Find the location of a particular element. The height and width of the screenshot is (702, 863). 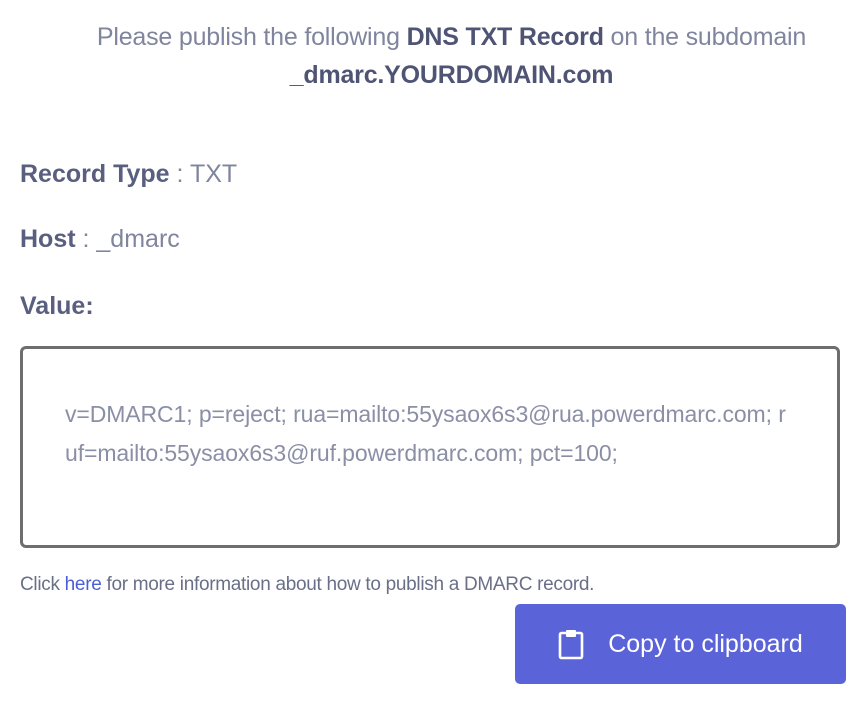

record-name: DNS TXT Record is located at coordinates (505, 37).